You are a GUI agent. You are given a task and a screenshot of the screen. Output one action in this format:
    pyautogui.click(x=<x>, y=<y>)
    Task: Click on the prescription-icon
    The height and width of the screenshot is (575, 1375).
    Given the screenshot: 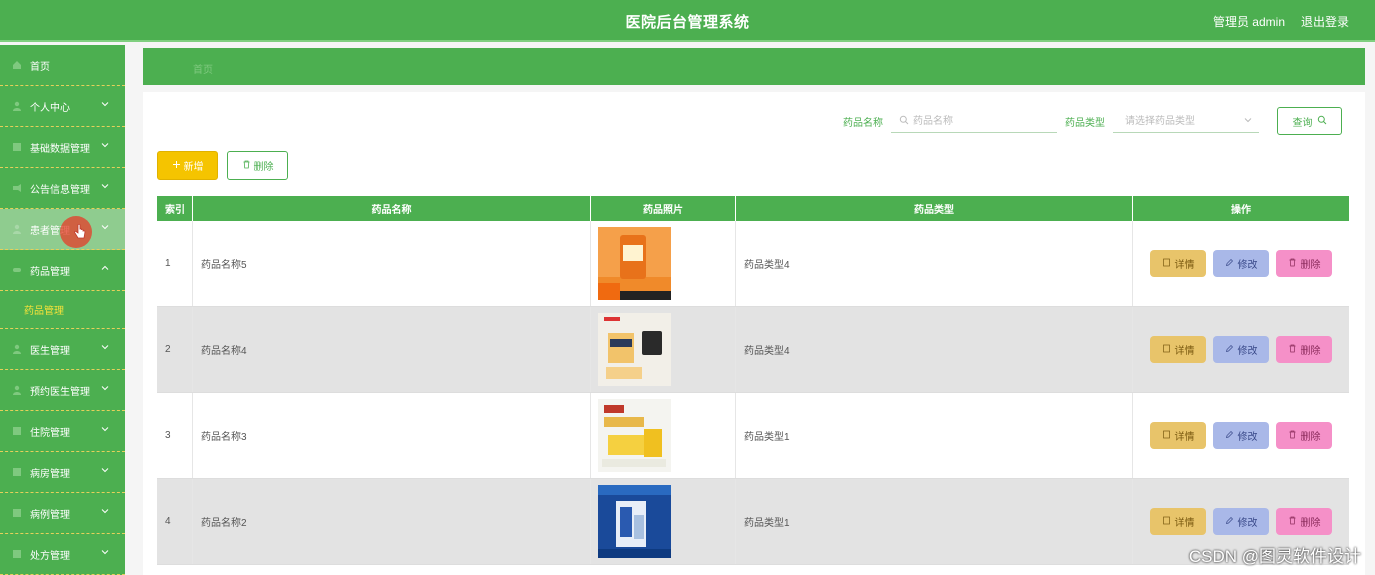 What is the action you would take?
    pyautogui.click(x=17, y=554)
    